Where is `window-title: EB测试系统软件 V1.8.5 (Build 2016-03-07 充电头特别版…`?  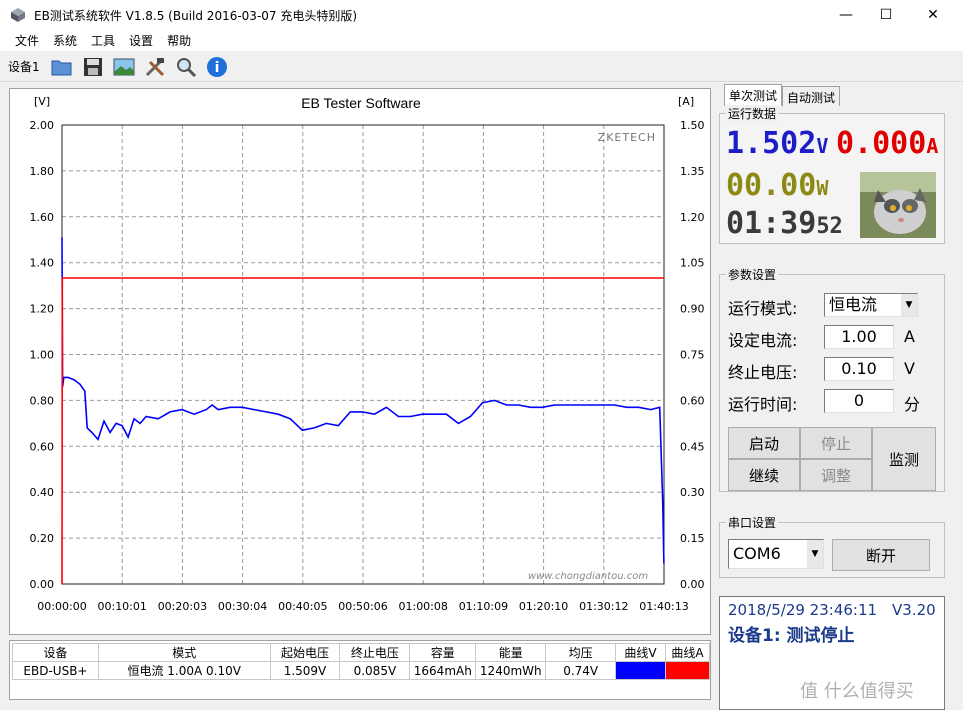 window-title: EB测试系统软件 V1.8.5 (Build 2016-03-07 充电头特别版… is located at coordinates (196, 15).